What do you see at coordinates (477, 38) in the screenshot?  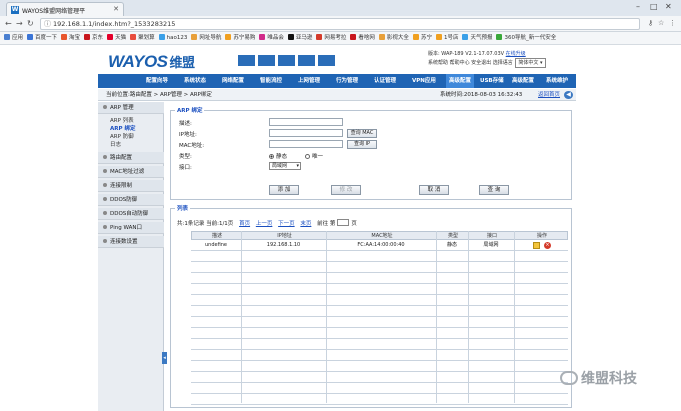 I see `bookmark-item: 天气预报` at bounding box center [477, 38].